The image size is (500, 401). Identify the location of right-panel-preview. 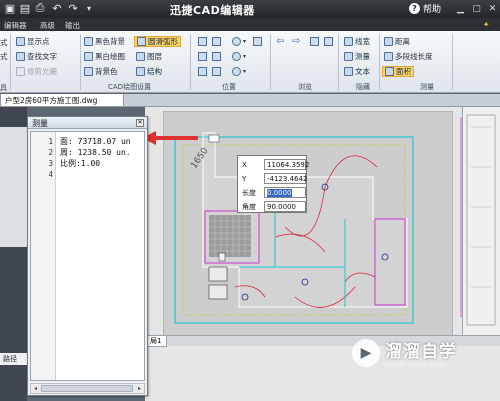
(481, 220).